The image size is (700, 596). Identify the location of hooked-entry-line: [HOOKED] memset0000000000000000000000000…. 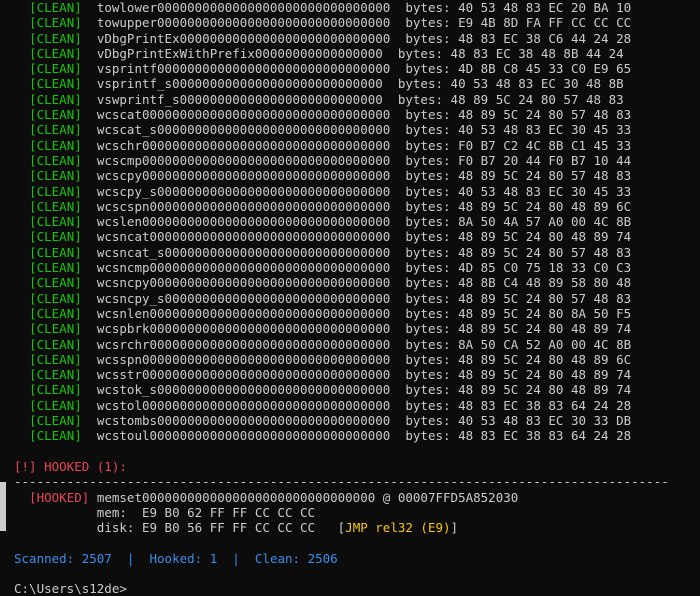
(341, 497).